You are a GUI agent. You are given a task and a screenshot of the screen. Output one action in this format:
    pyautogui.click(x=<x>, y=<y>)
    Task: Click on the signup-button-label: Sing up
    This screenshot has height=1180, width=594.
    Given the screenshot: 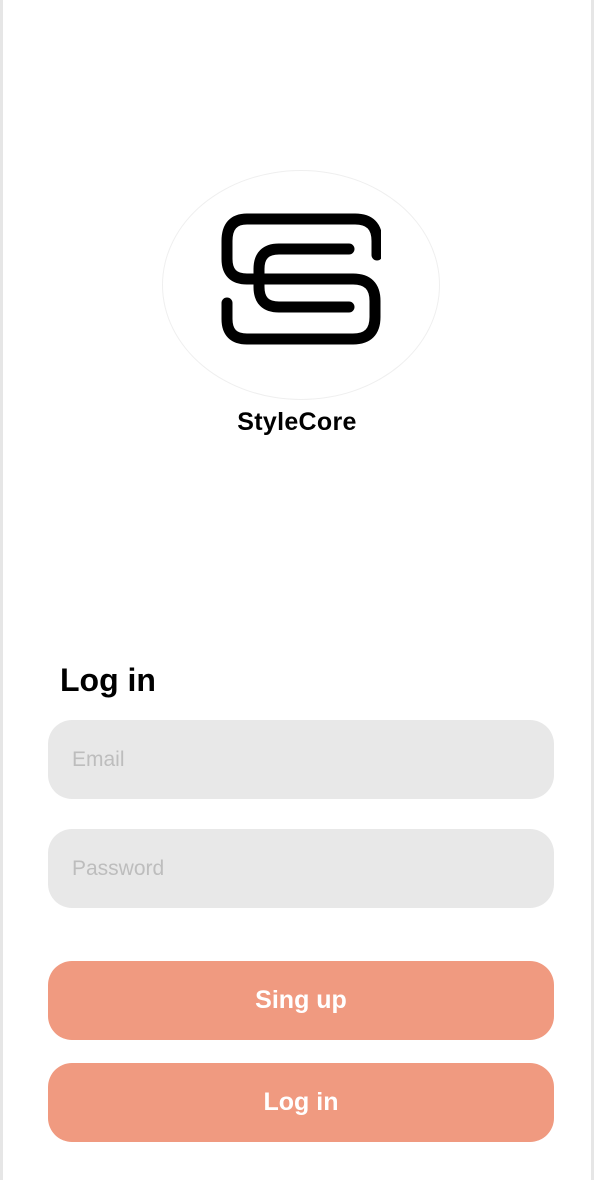 What is the action you would take?
    pyautogui.click(x=301, y=1000)
    